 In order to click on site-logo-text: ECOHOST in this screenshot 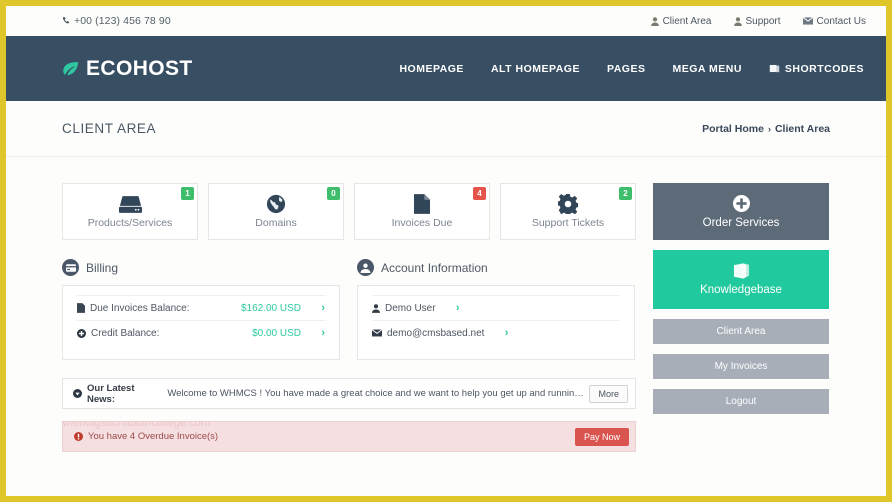, I will do `click(139, 68)`.